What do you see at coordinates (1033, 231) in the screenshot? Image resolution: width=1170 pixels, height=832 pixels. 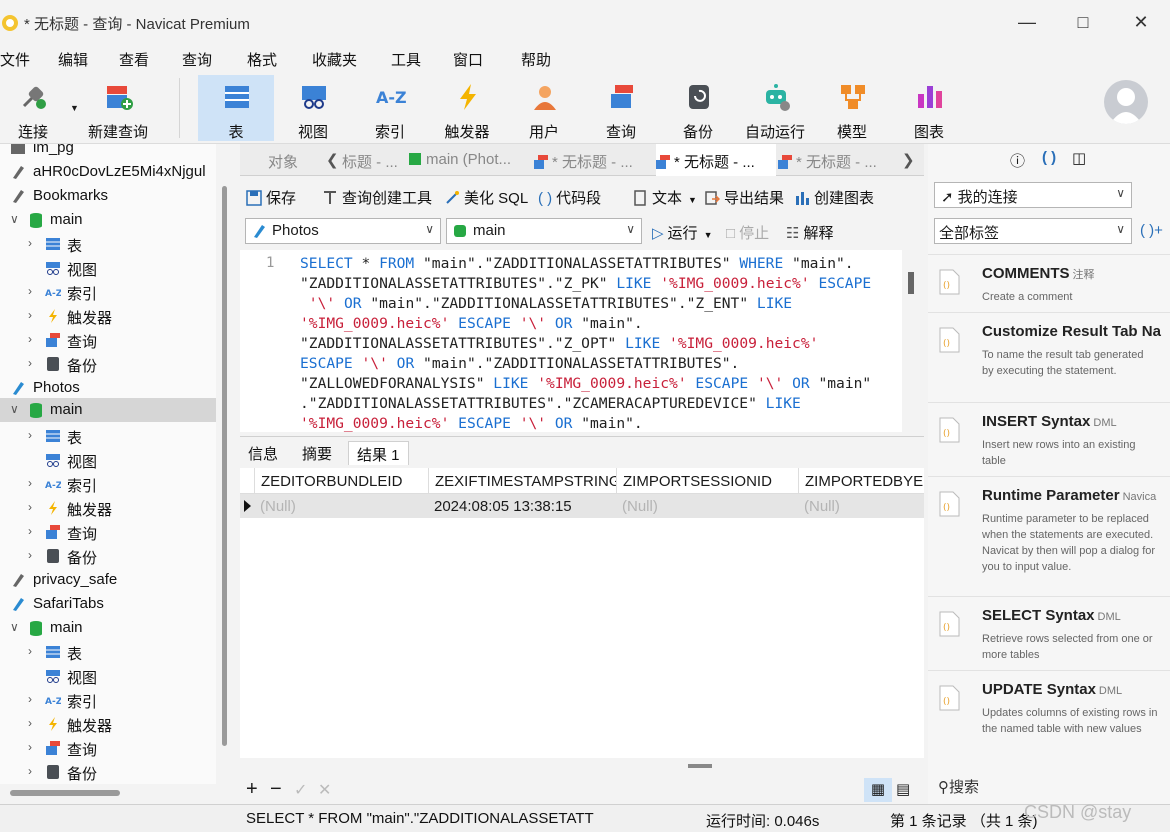 I see `tag-filter-select: 全部标签 ∨` at bounding box center [1033, 231].